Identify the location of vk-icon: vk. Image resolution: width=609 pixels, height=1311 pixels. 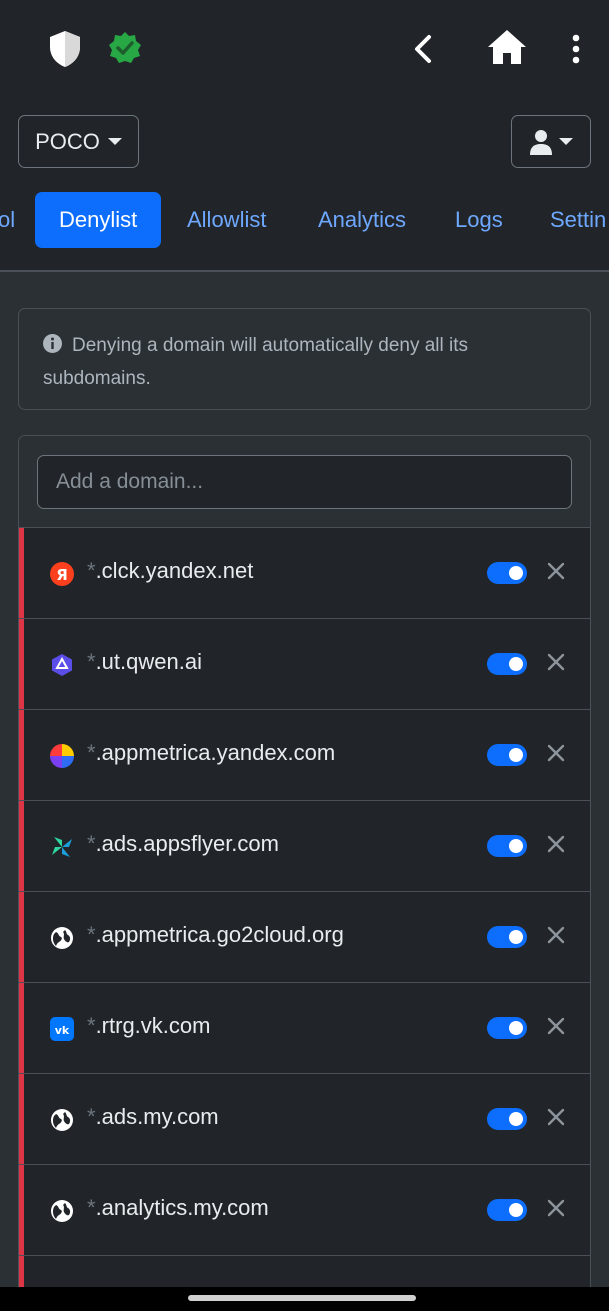
(62, 1029).